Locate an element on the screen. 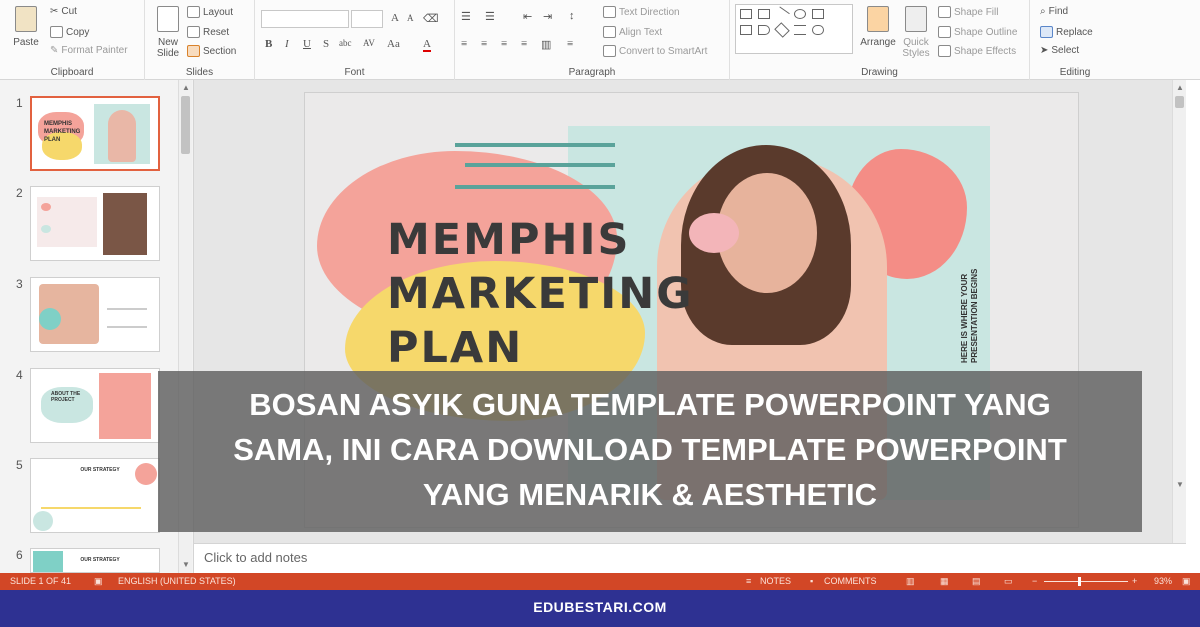  zoom-slider is located at coordinates (1086, 581).